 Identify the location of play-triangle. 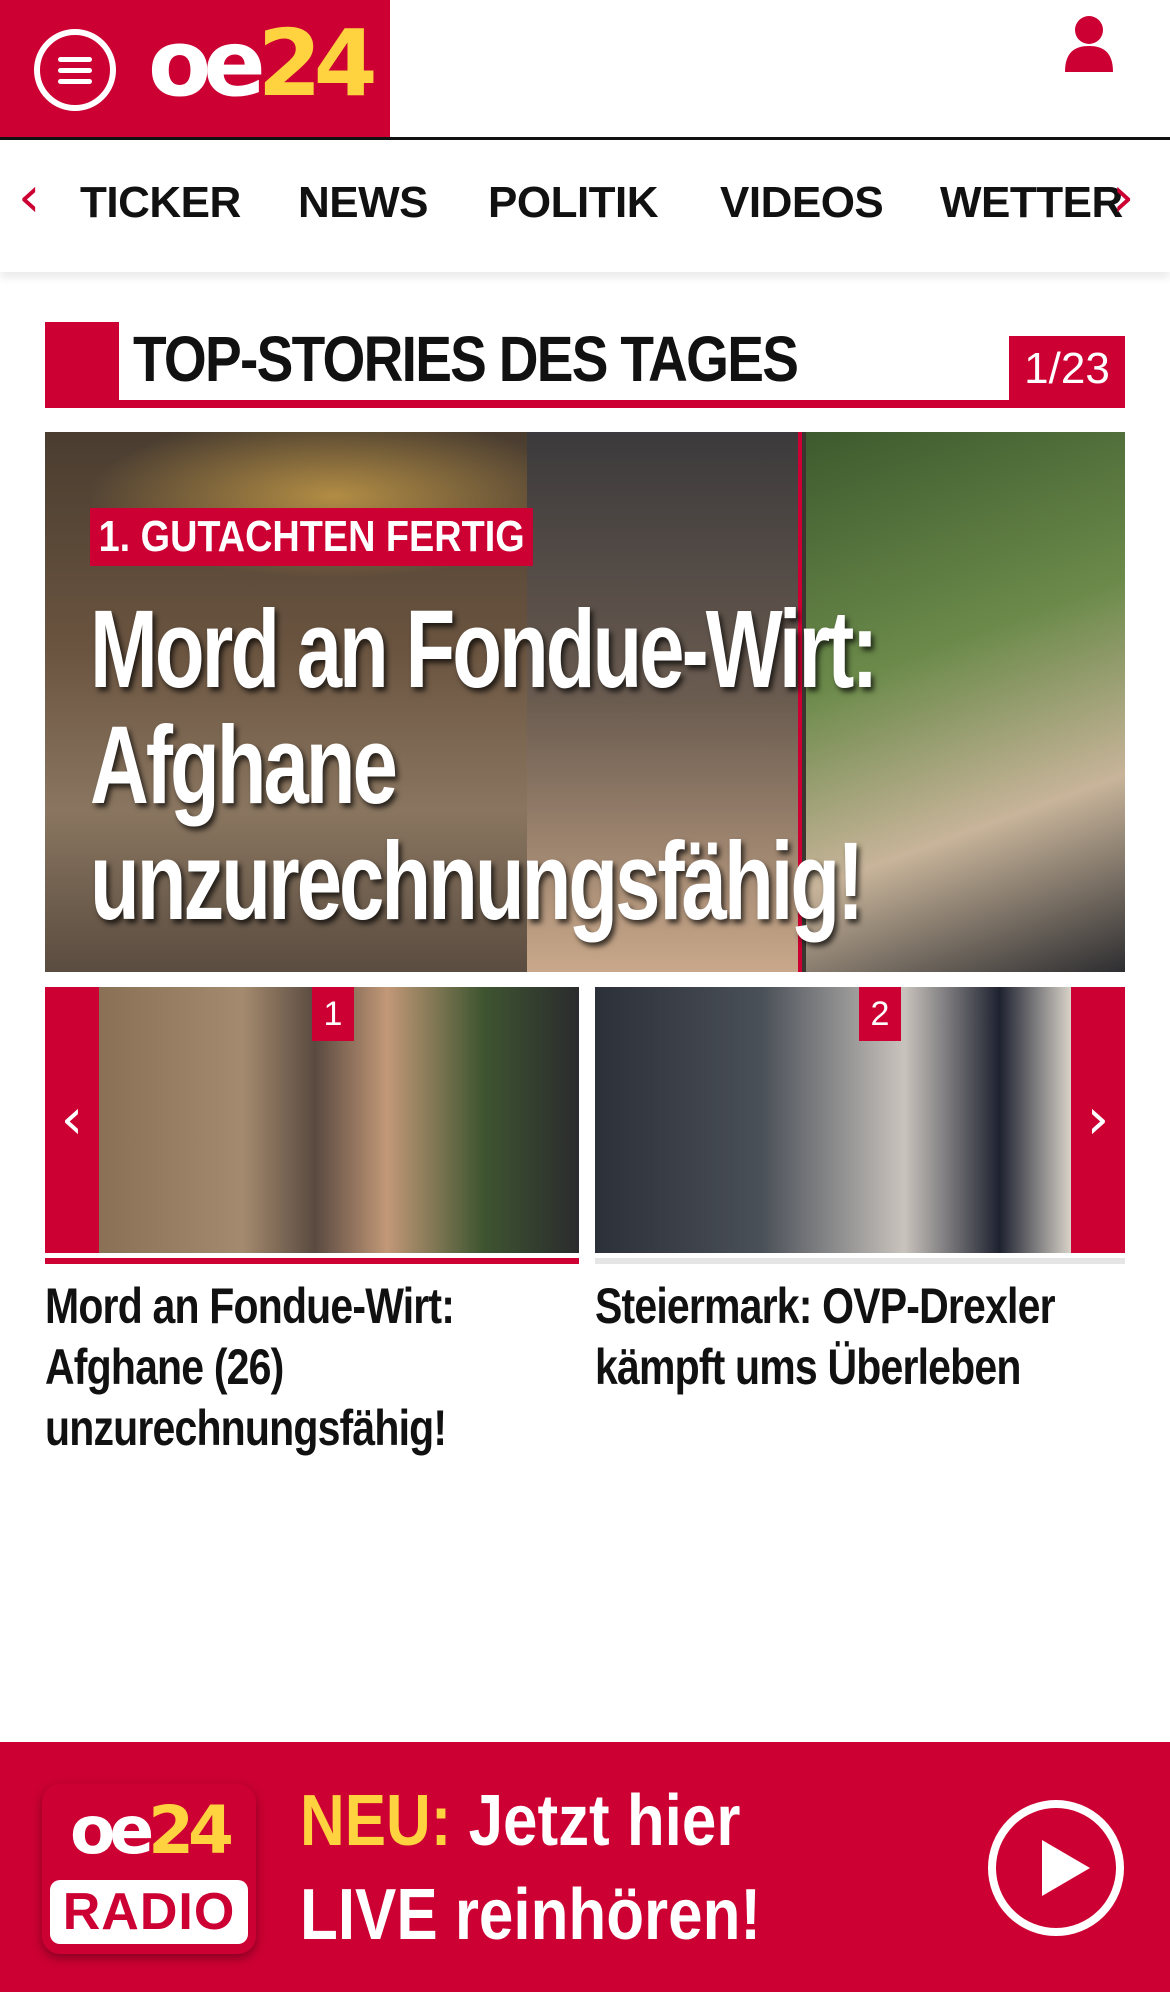
(1066, 1868).